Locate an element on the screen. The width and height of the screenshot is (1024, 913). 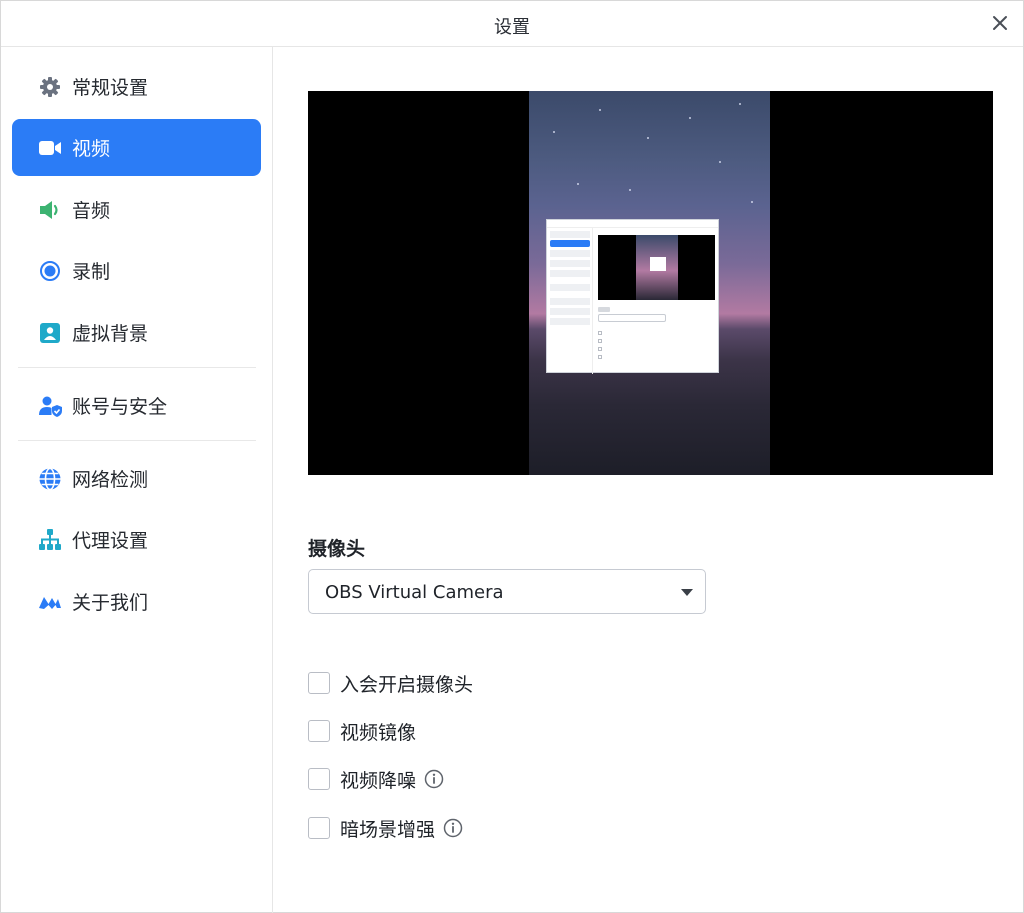
sidebar-item-network-check: 网络检测 is located at coordinates (136, 478).